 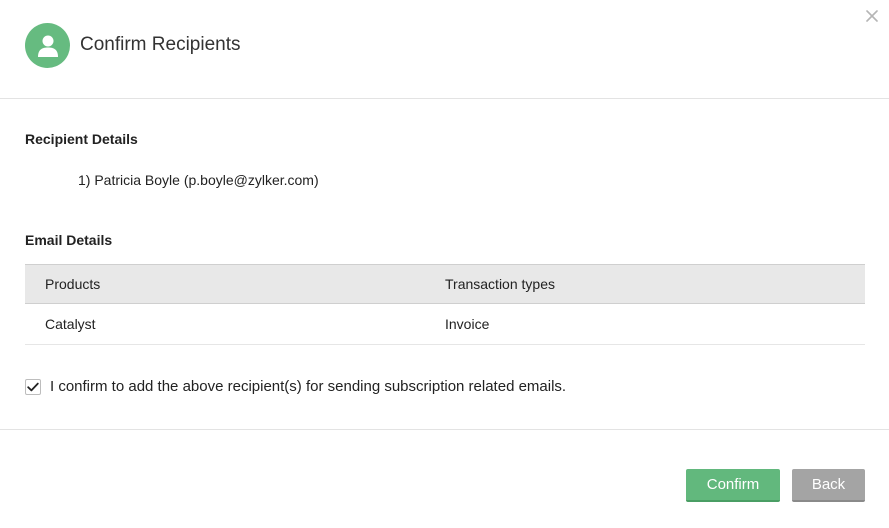 I want to click on table-row: Catalyst Invoice, so click(x=445, y=324).